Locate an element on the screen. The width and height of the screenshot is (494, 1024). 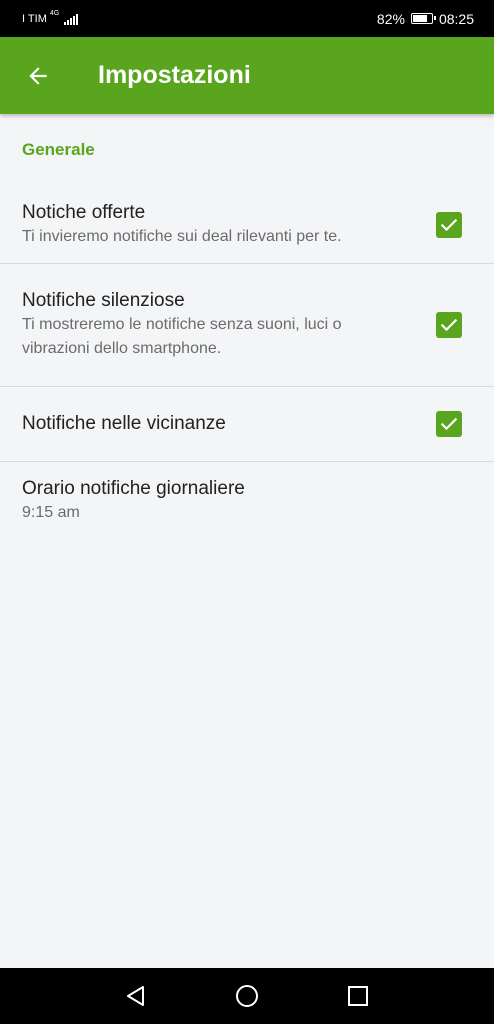
nav-recents-button is located at coordinates (358, 996).